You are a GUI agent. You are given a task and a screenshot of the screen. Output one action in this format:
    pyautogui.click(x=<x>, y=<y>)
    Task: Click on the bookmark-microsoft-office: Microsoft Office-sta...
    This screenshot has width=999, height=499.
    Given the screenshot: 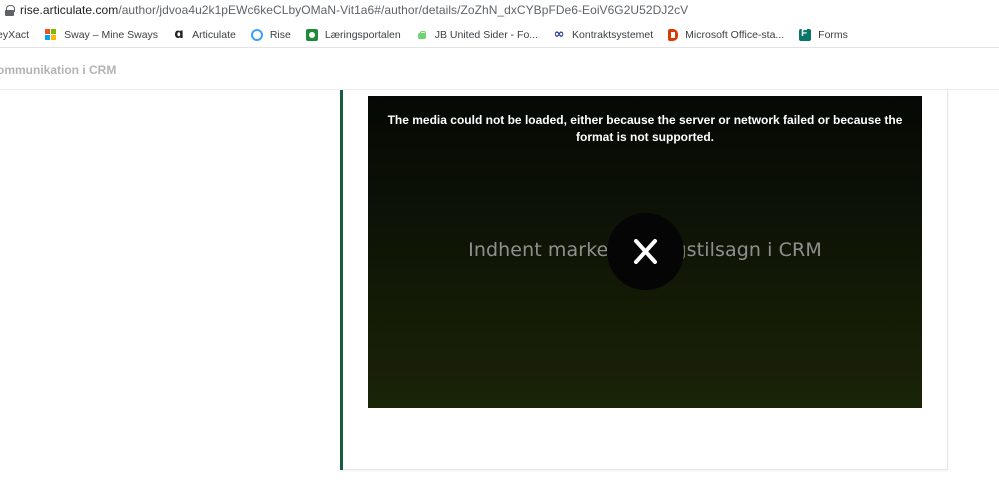 What is the action you would take?
    pyautogui.click(x=726, y=35)
    